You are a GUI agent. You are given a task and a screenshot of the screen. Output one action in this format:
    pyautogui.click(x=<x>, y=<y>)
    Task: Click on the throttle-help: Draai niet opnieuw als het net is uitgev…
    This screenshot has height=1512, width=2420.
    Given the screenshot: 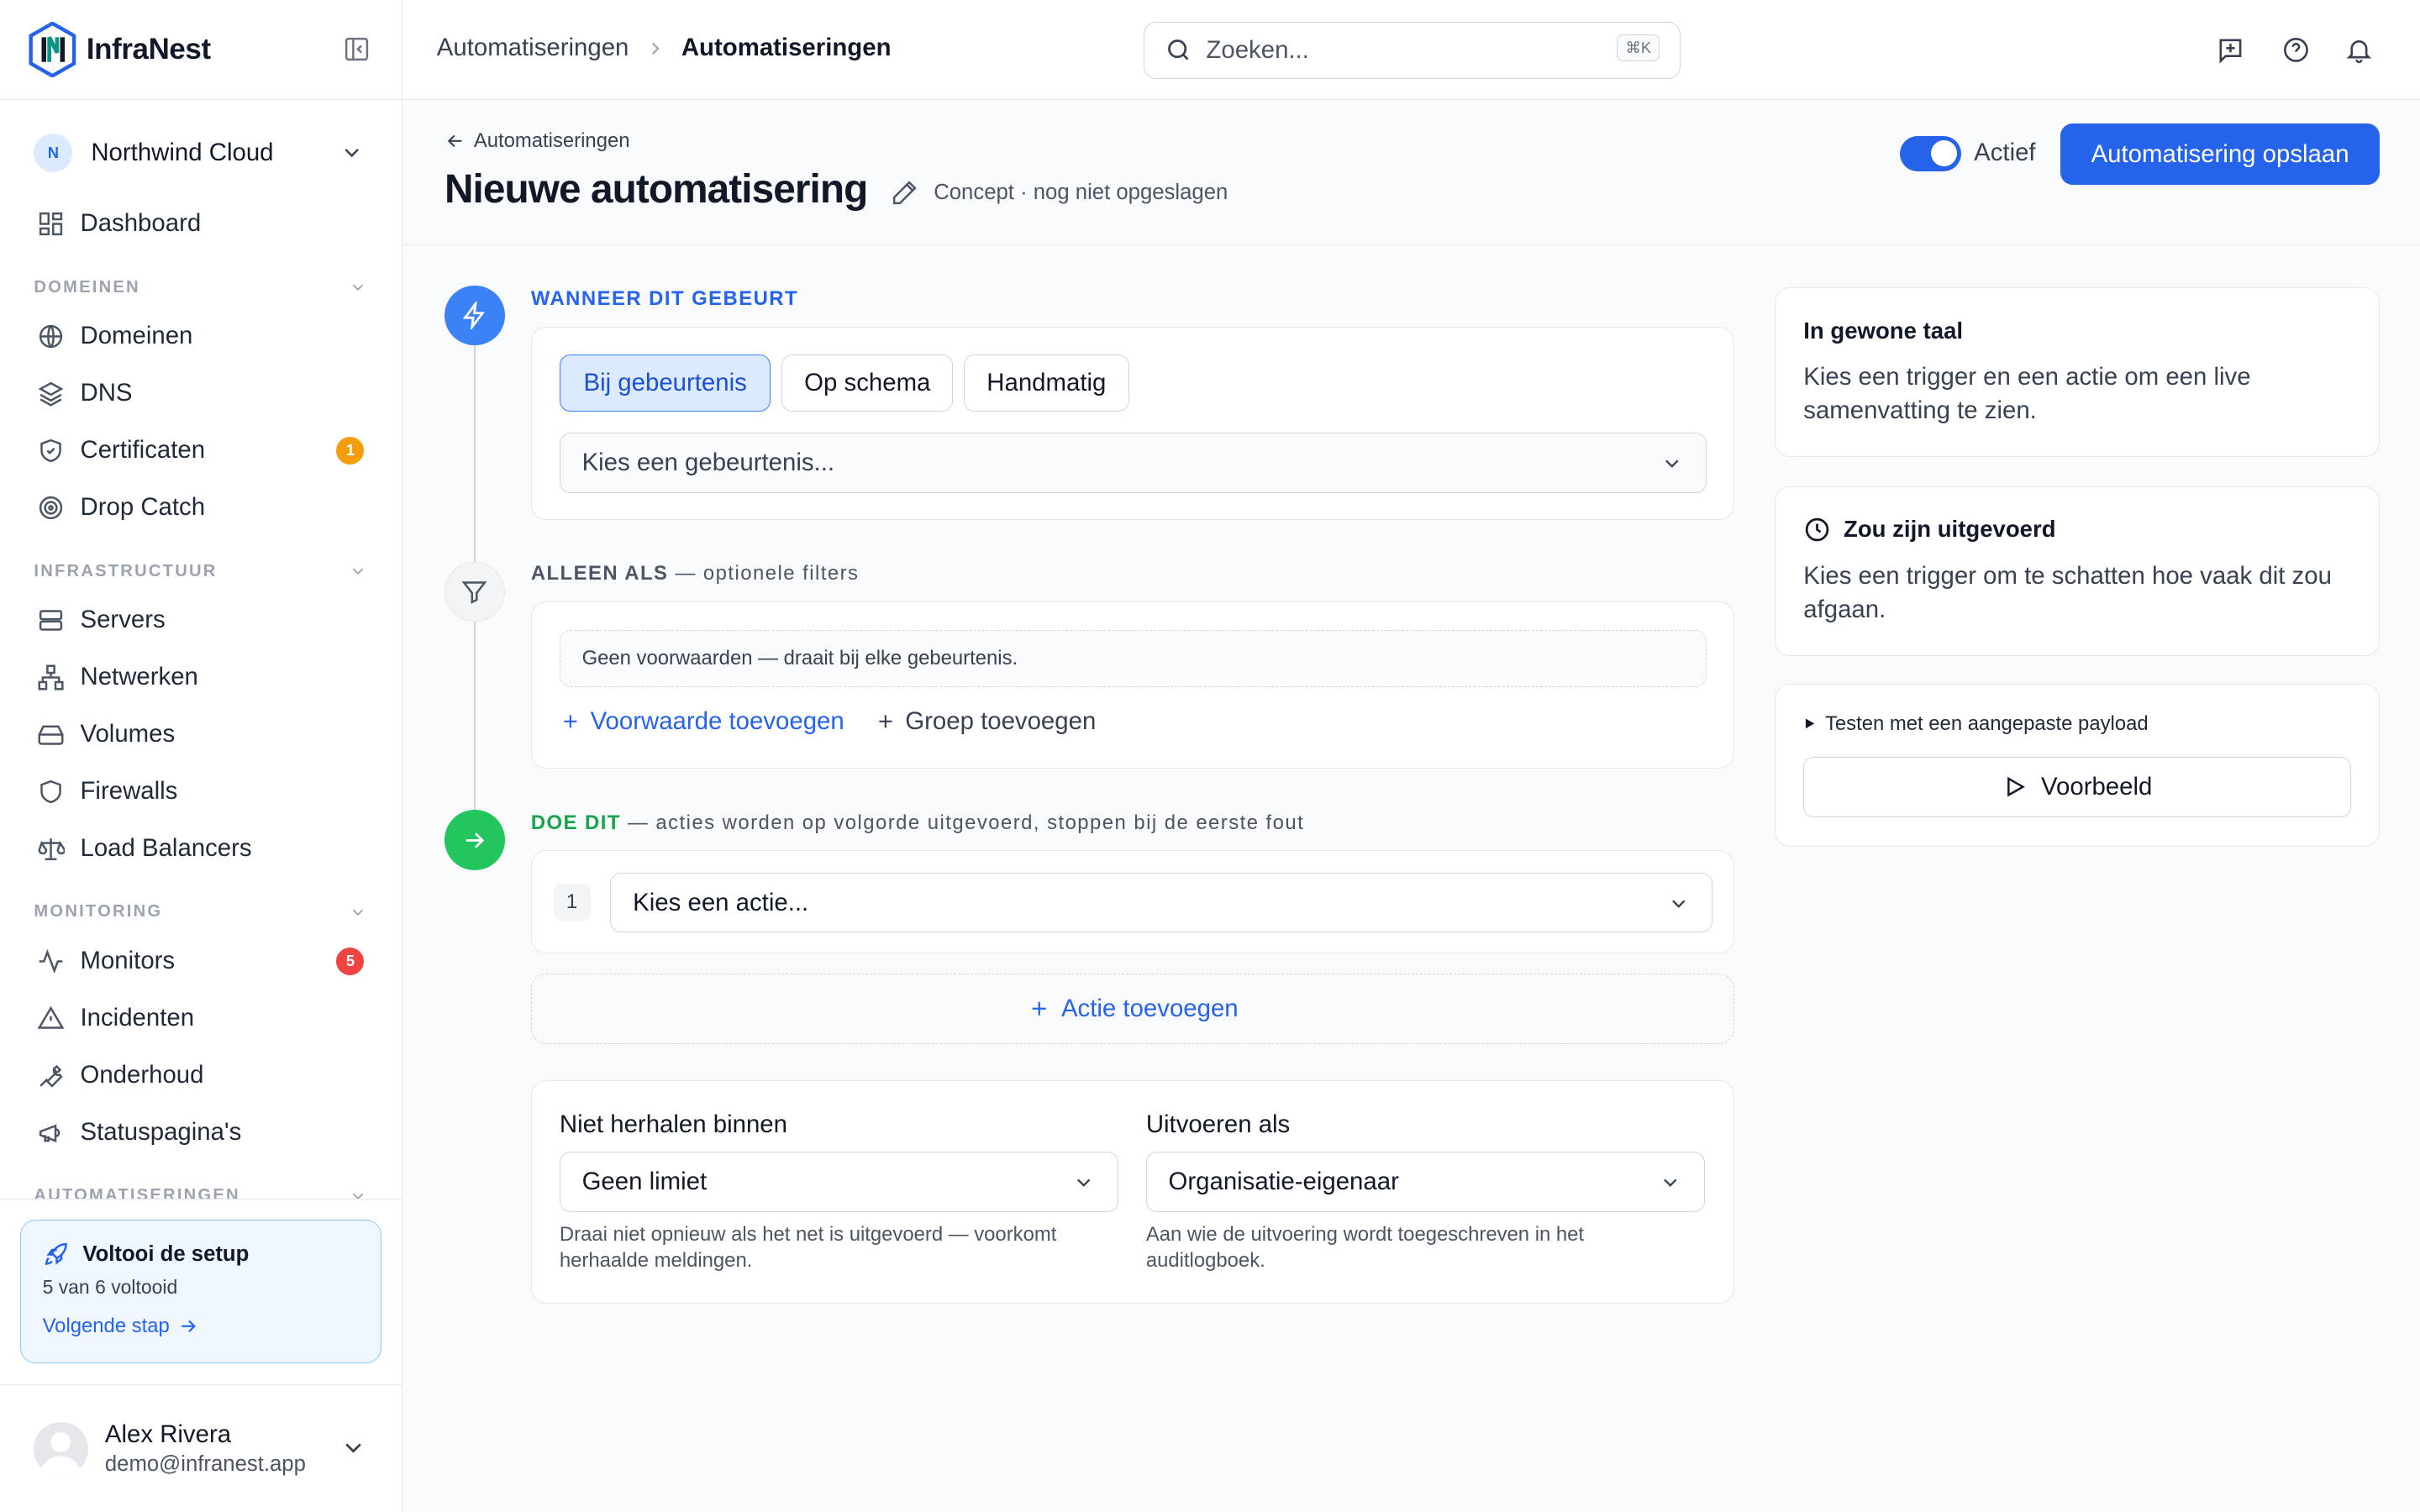 What is the action you would take?
    pyautogui.click(x=808, y=1247)
    